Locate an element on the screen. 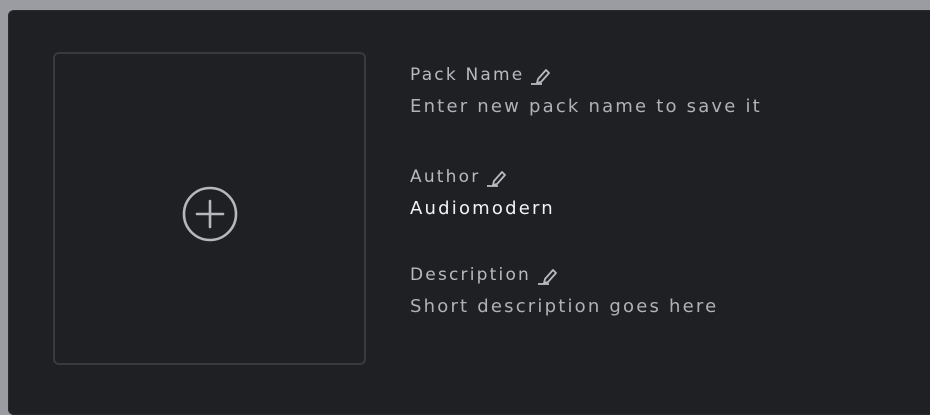  pack-name-label-row: Pack Name is located at coordinates (665, 75).